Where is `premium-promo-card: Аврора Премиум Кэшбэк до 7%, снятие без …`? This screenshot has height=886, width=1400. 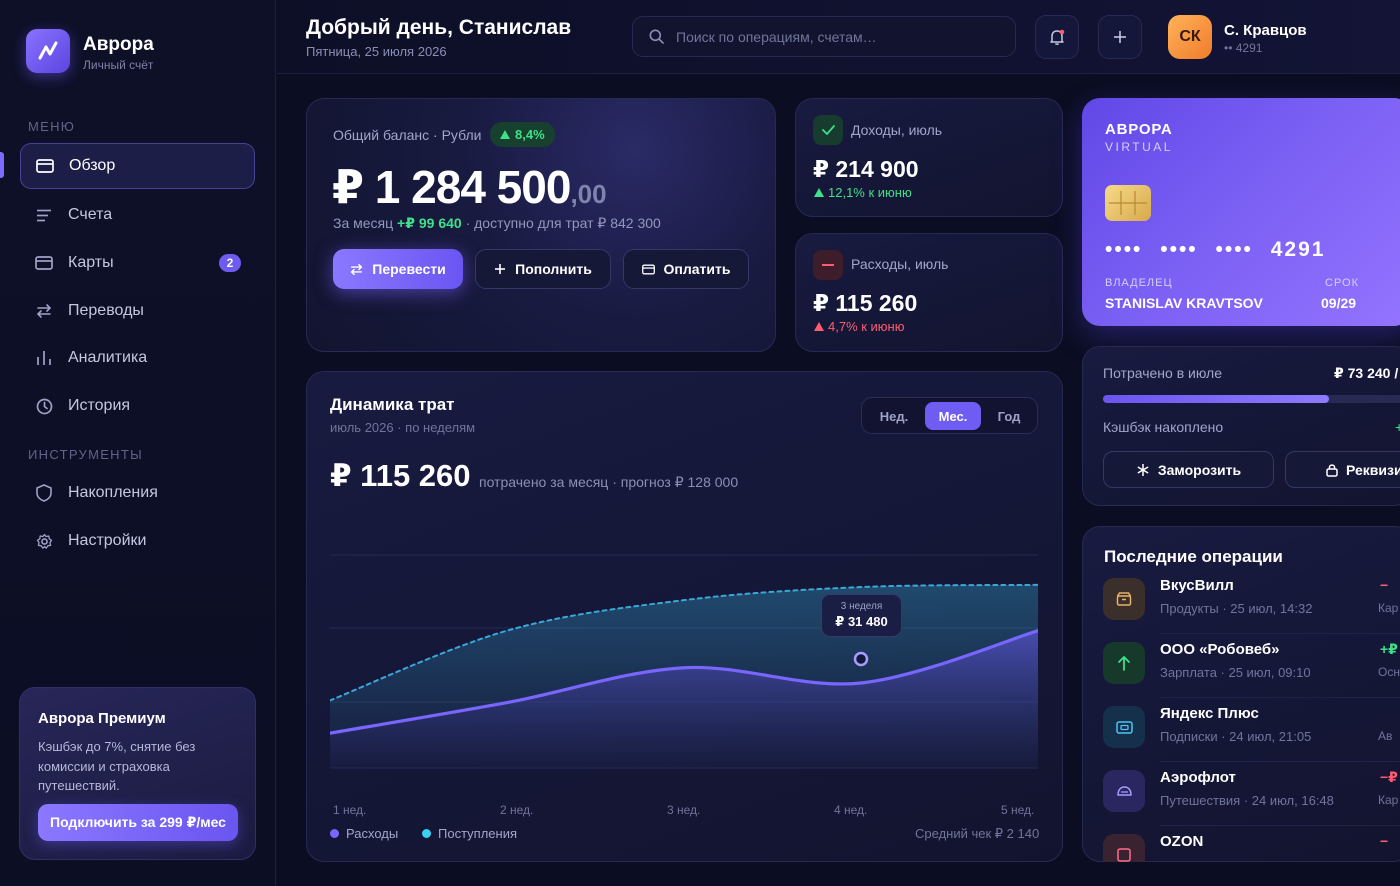 premium-promo-card: Аврора Премиум Кэшбэк до 7%, снятие без … is located at coordinates (137, 773).